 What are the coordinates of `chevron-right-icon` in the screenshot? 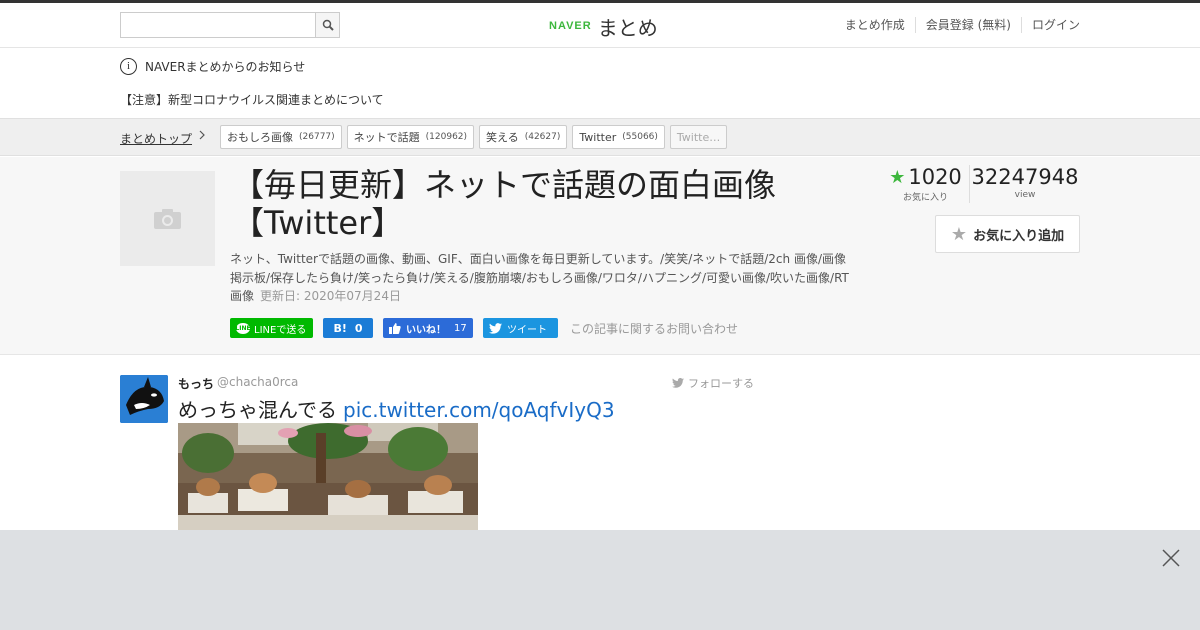 It's located at (202, 136).